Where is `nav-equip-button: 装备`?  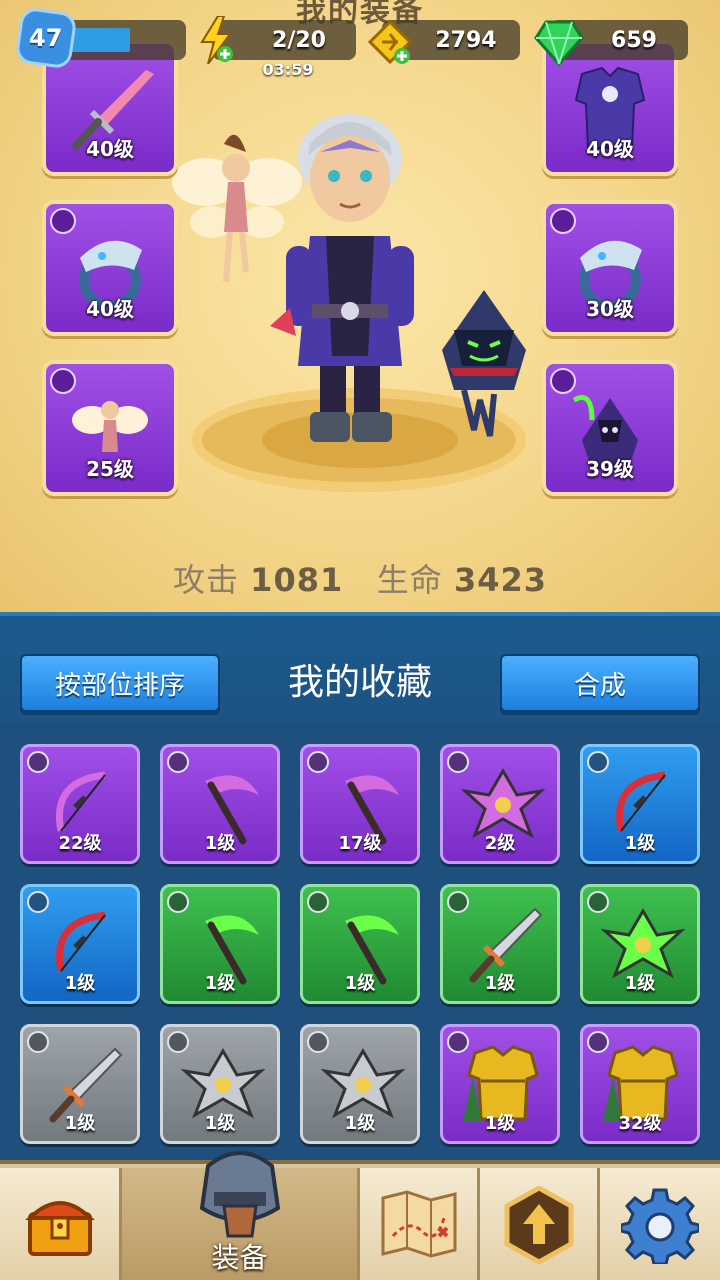 nav-equip-button: 装备 is located at coordinates (241, 1215).